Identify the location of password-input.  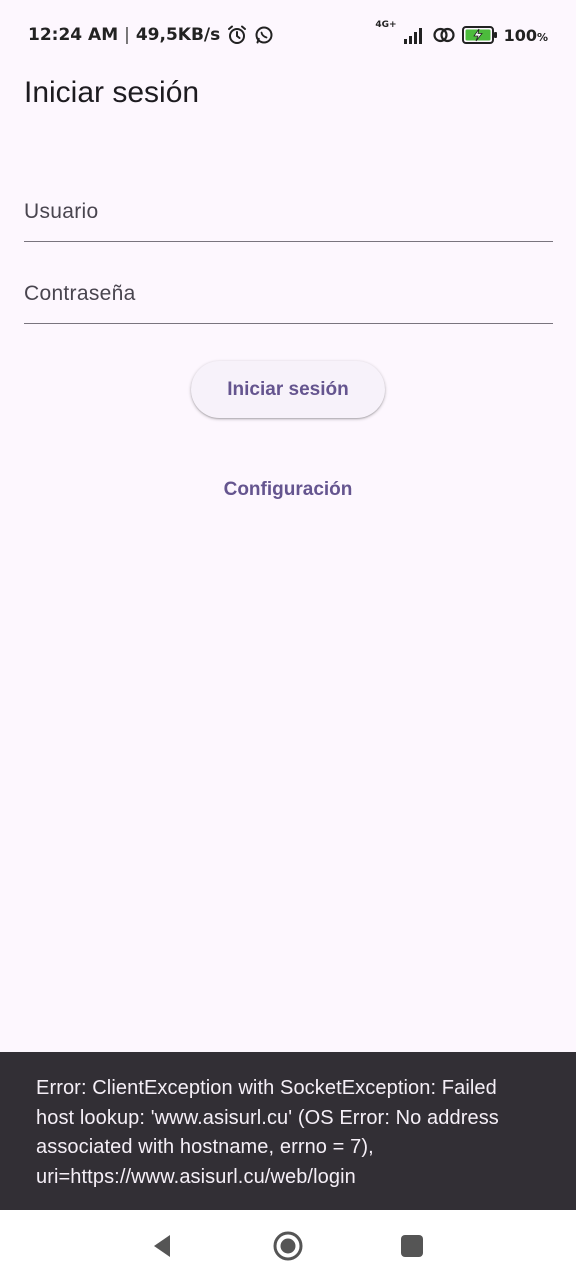
(288, 293).